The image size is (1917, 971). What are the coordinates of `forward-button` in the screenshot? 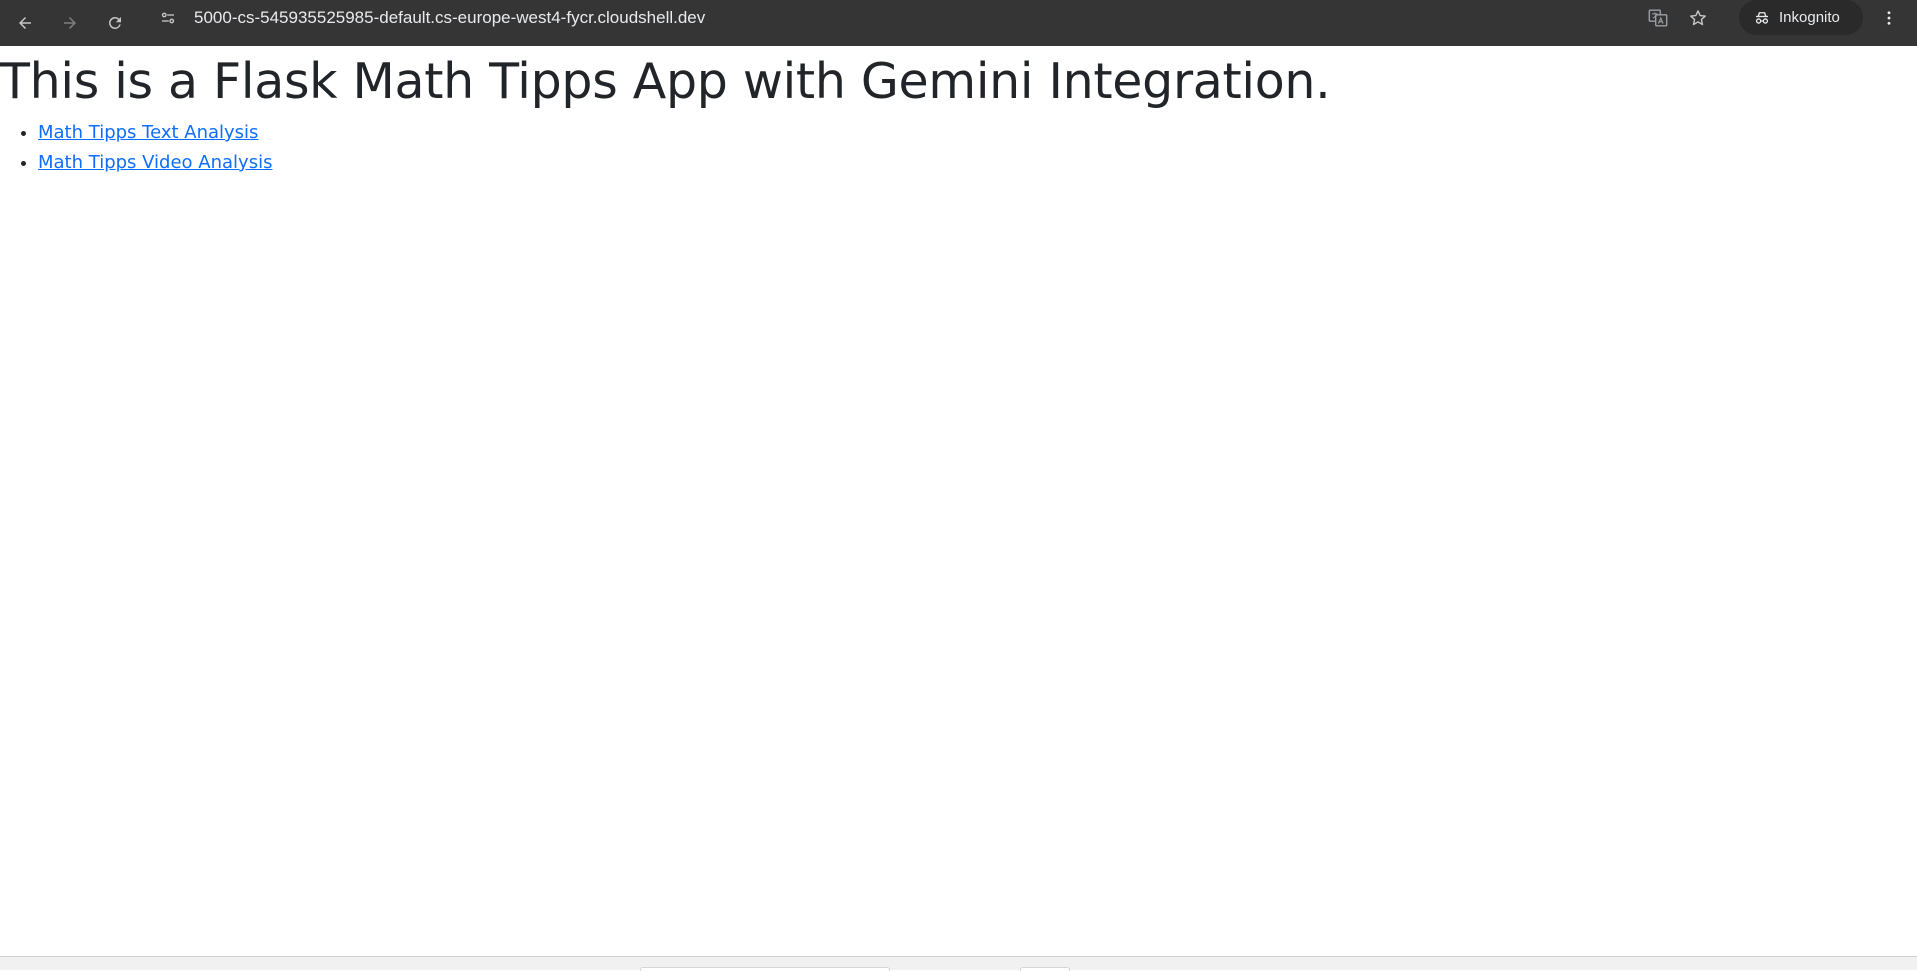 It's located at (70, 23).